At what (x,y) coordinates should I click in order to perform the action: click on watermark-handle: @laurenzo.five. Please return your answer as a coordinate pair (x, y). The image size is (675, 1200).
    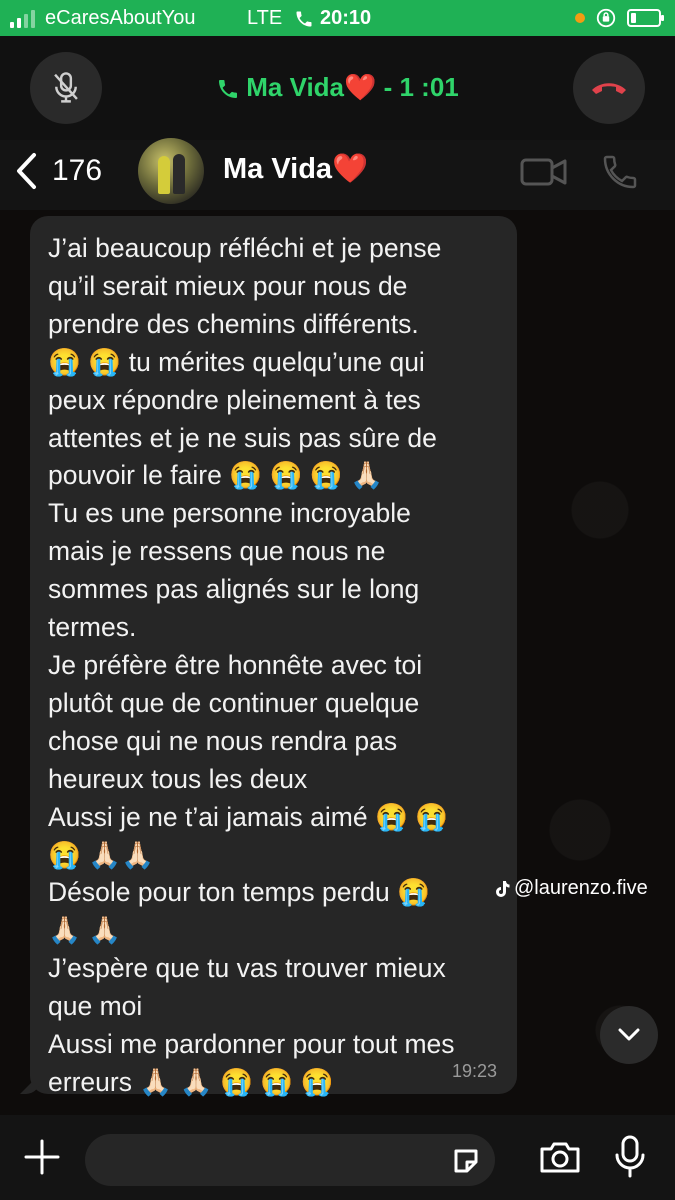
    Looking at the image, I should click on (581, 888).